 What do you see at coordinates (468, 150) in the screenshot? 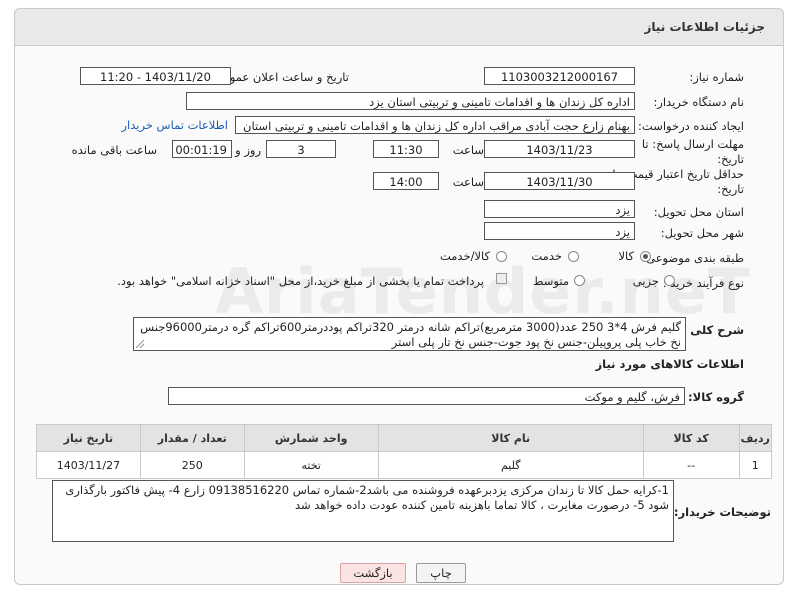
I see `deadline-hour-label: ساعت` at bounding box center [468, 150].